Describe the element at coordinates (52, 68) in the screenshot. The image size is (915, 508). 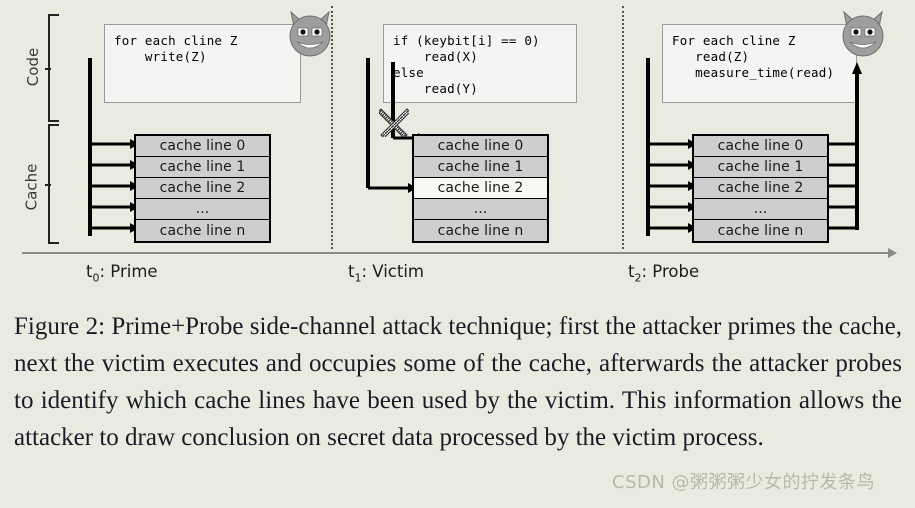
I see `code-brace` at that location.